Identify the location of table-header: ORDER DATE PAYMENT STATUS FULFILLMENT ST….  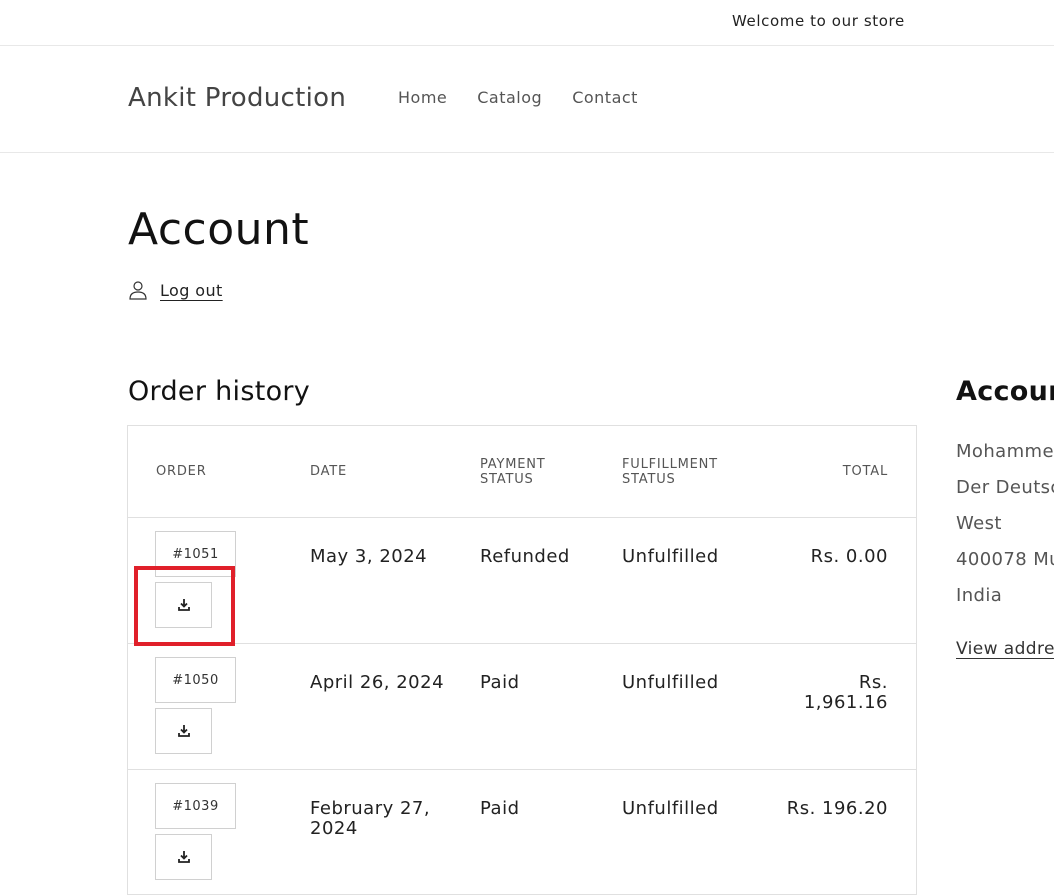
(522, 472).